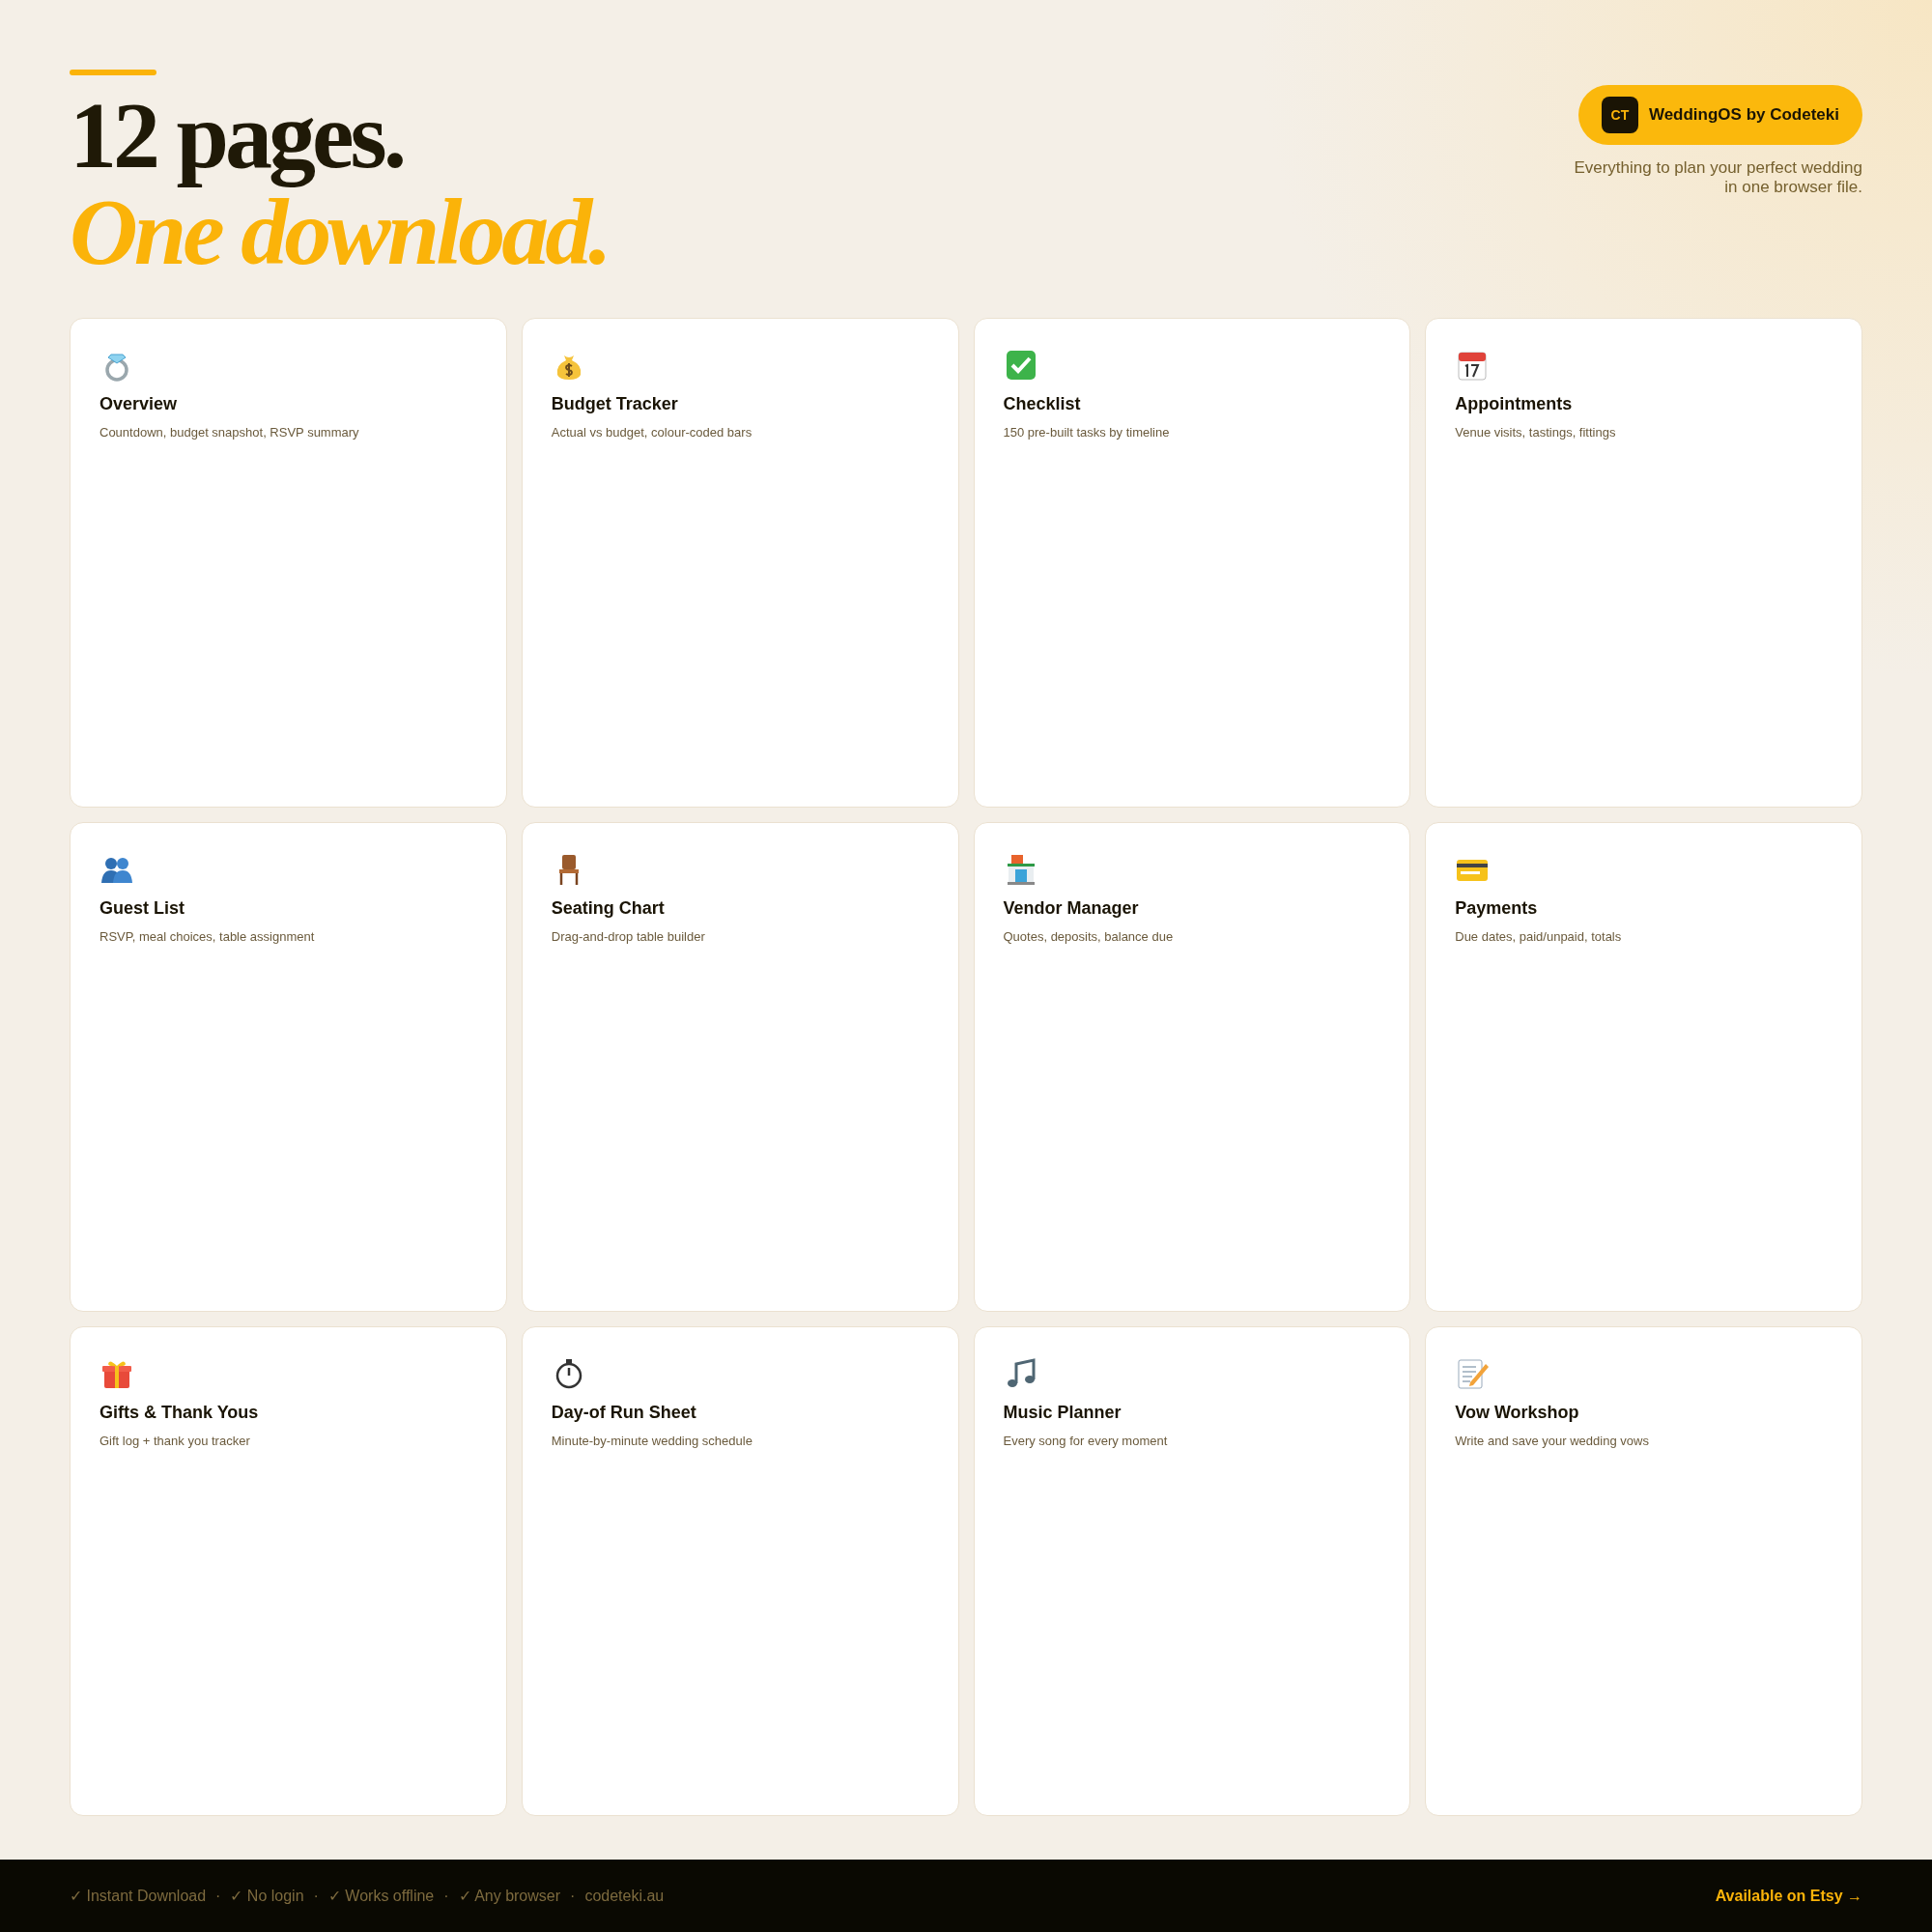  Describe the element at coordinates (229, 432) in the screenshot. I see `card-description: Countdown, budget snapshot, RSVP summary` at that location.